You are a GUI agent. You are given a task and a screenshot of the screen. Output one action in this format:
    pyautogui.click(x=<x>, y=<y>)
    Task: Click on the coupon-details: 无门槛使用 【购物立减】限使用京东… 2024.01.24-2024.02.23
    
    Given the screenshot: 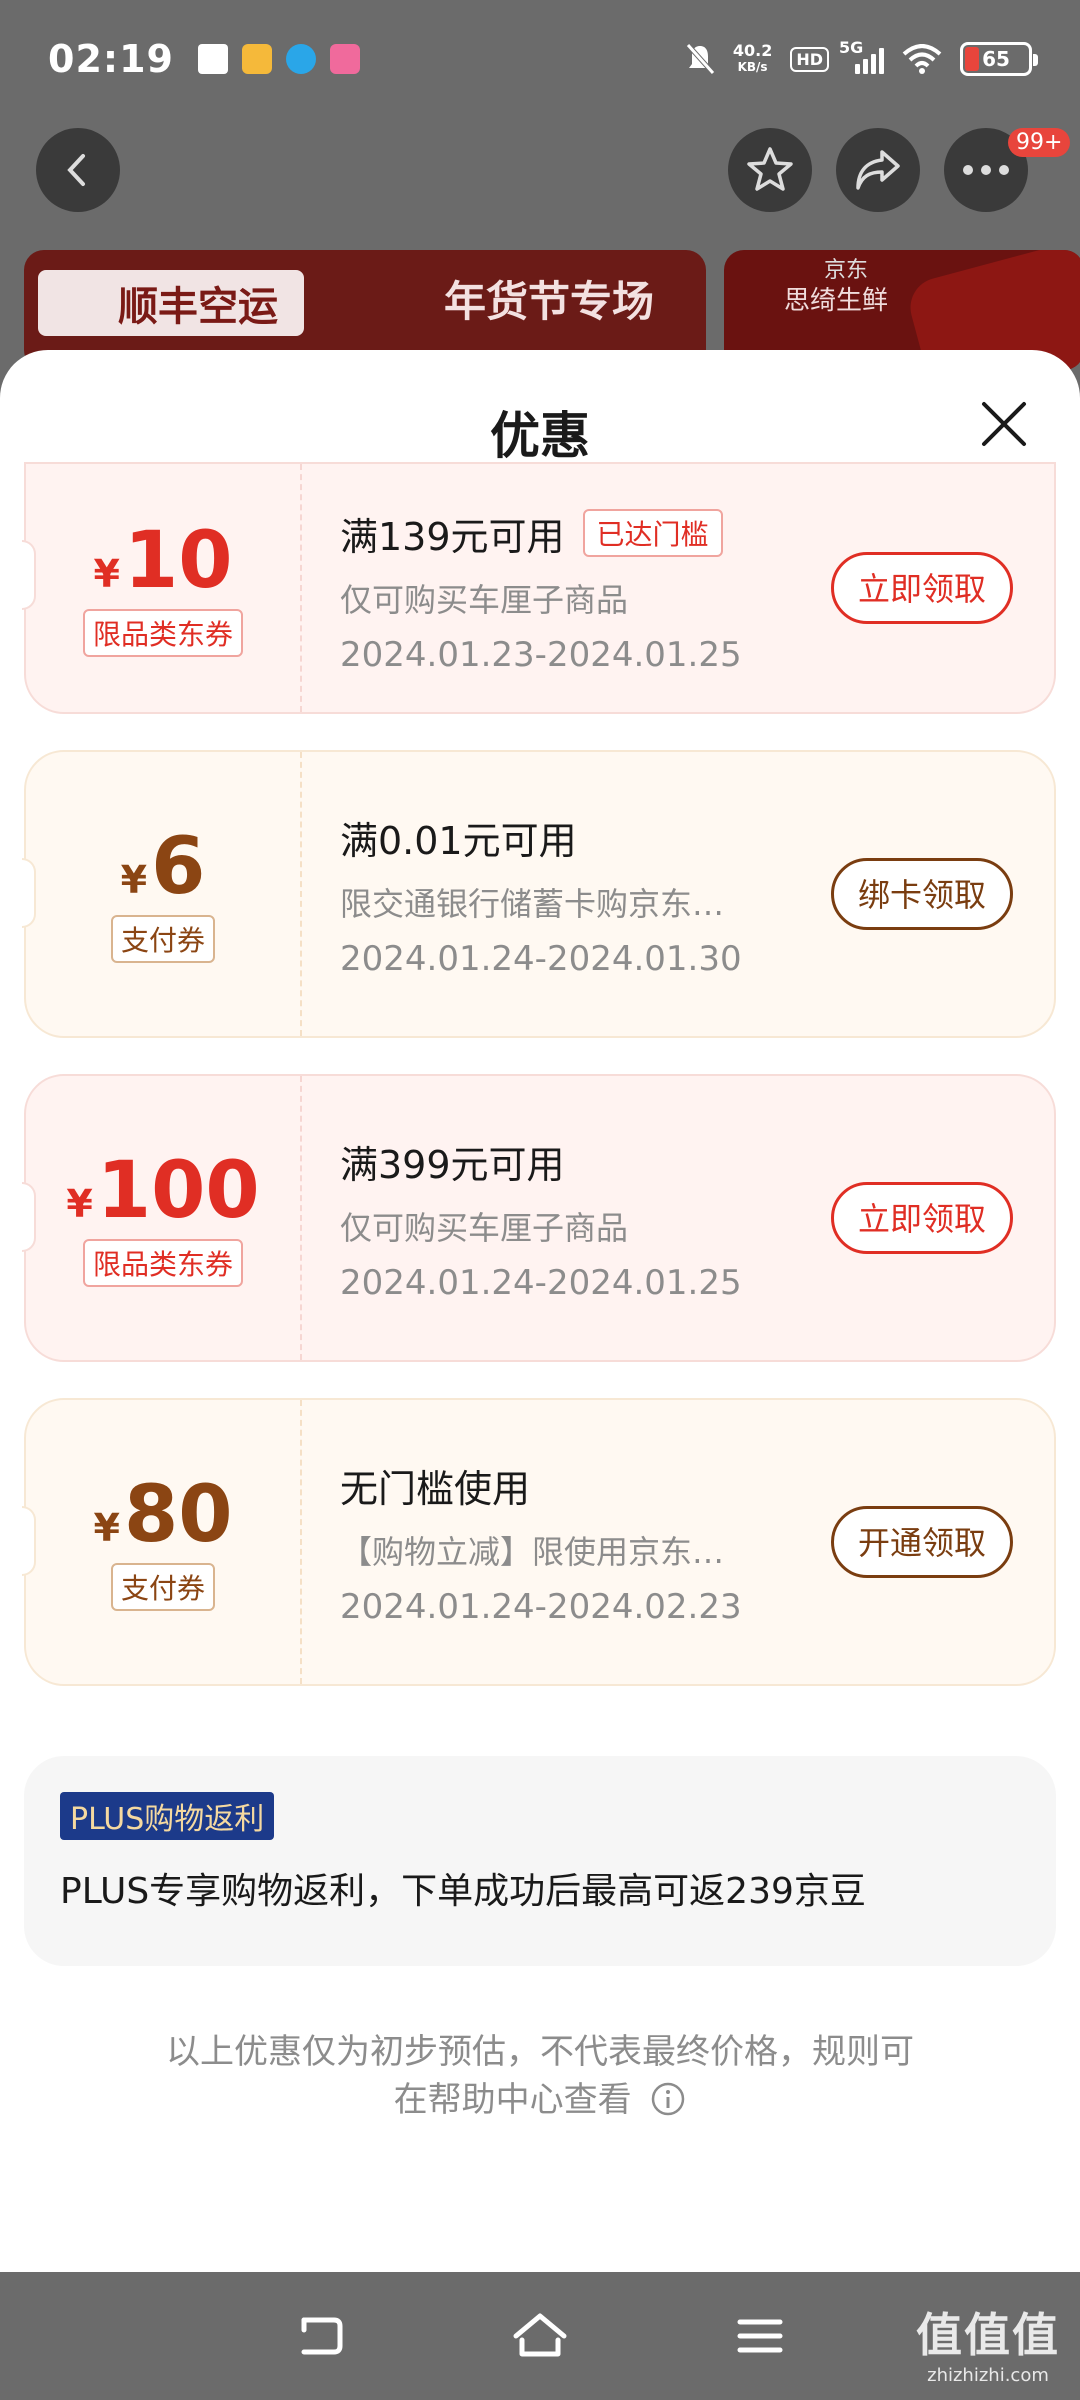 What is the action you would take?
    pyautogui.click(x=563, y=1542)
    